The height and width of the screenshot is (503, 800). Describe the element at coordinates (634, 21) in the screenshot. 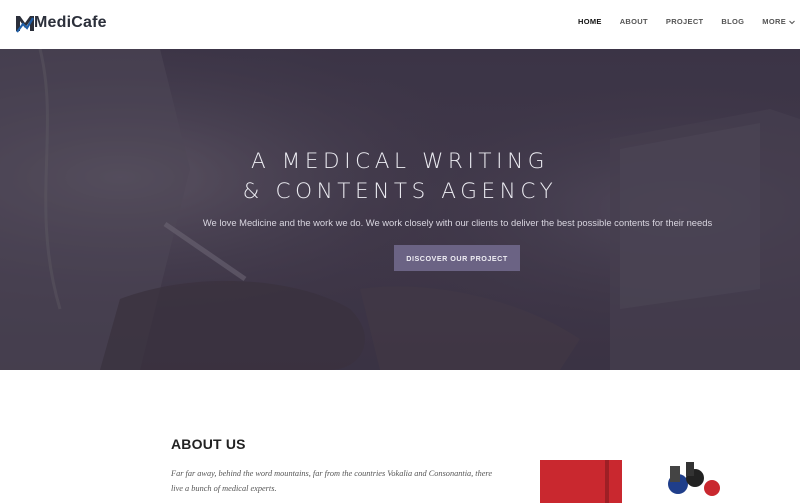

I see `nav-item-about: ABOUT` at that location.